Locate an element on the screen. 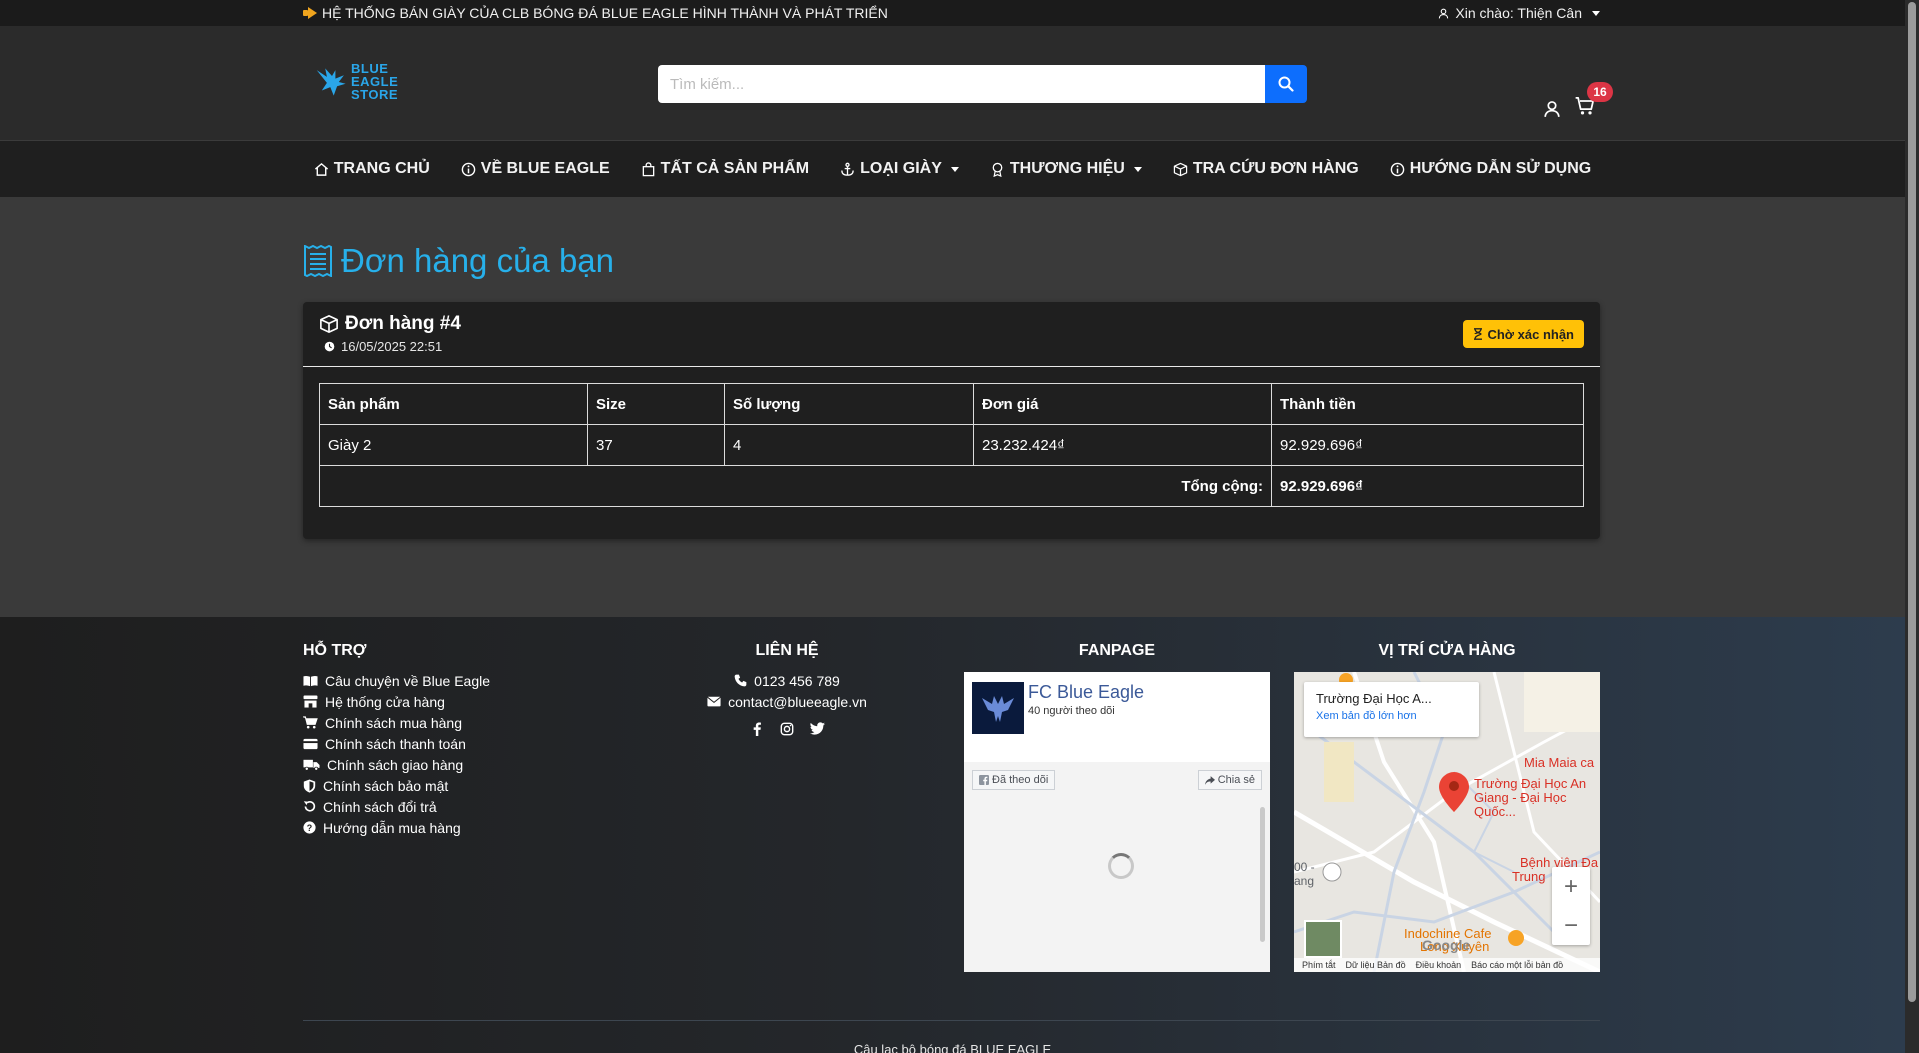  hourglass-icon is located at coordinates (1478, 334).